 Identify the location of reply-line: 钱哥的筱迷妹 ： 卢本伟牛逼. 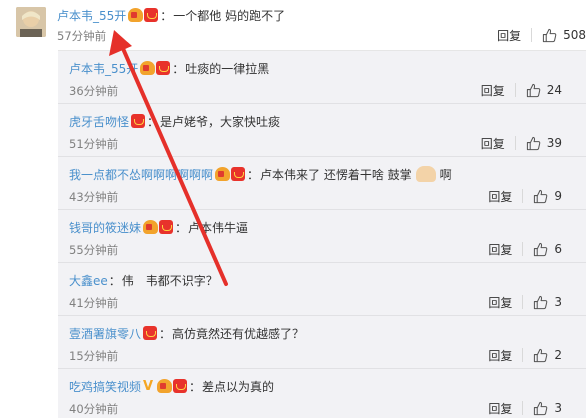
(158, 227).